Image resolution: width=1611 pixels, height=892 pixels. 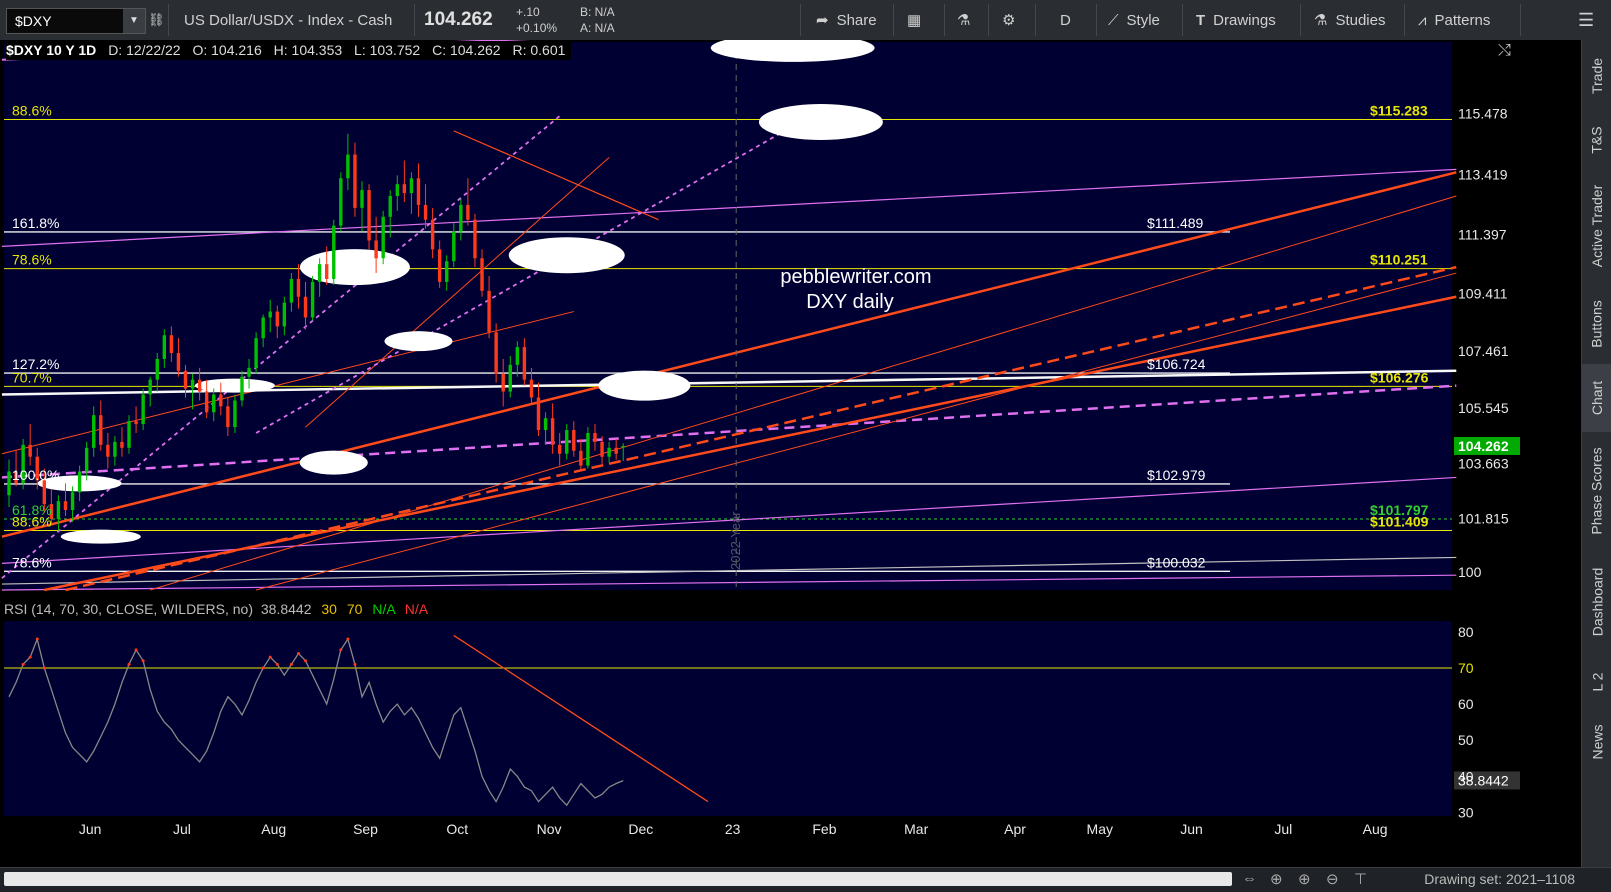 I want to click on zoom-out-icon: ⊖, so click(x=1332, y=879).